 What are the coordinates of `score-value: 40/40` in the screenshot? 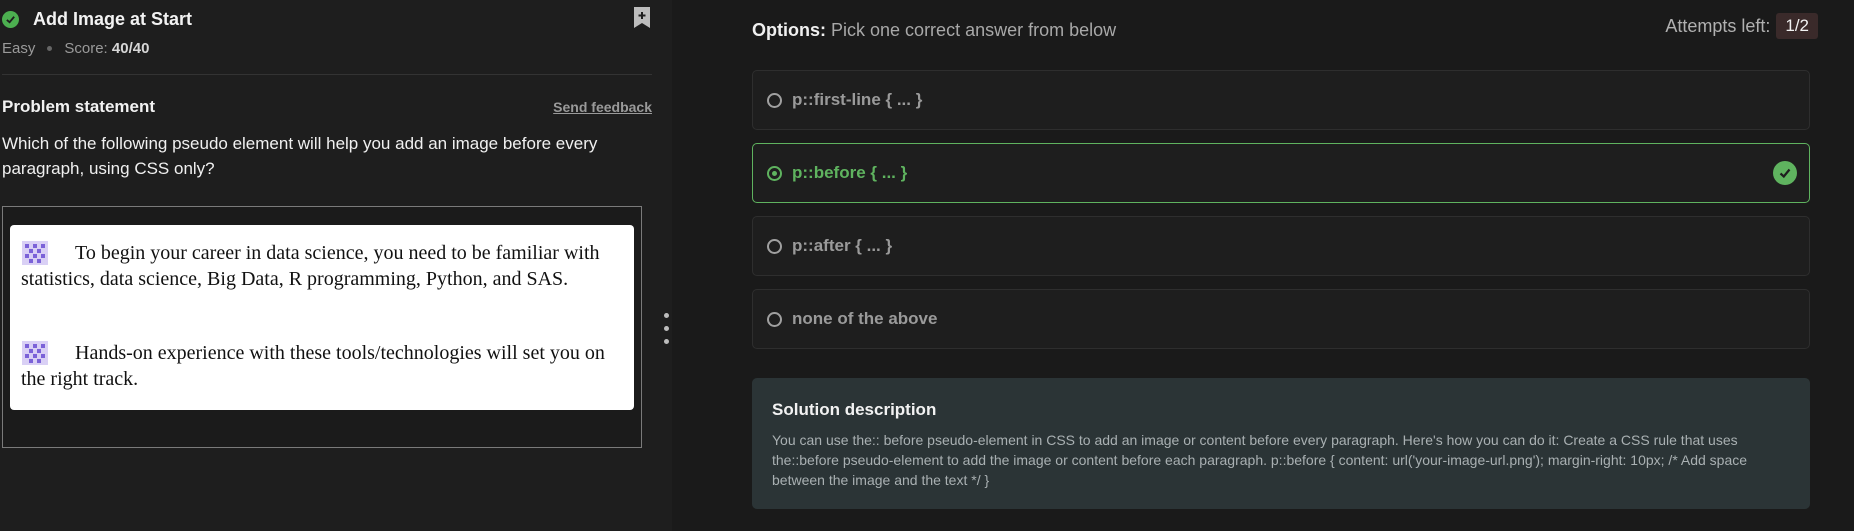 It's located at (130, 48).